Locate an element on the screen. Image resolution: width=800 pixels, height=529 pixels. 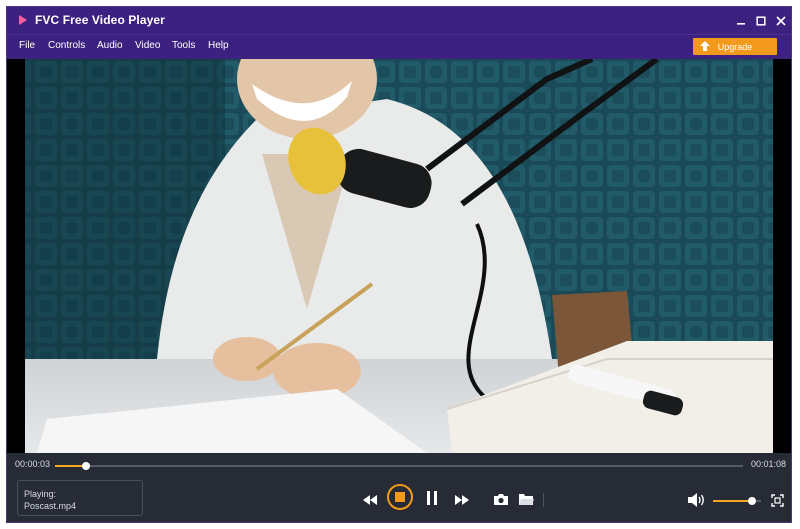
maximize-icon is located at coordinates (761, 21).